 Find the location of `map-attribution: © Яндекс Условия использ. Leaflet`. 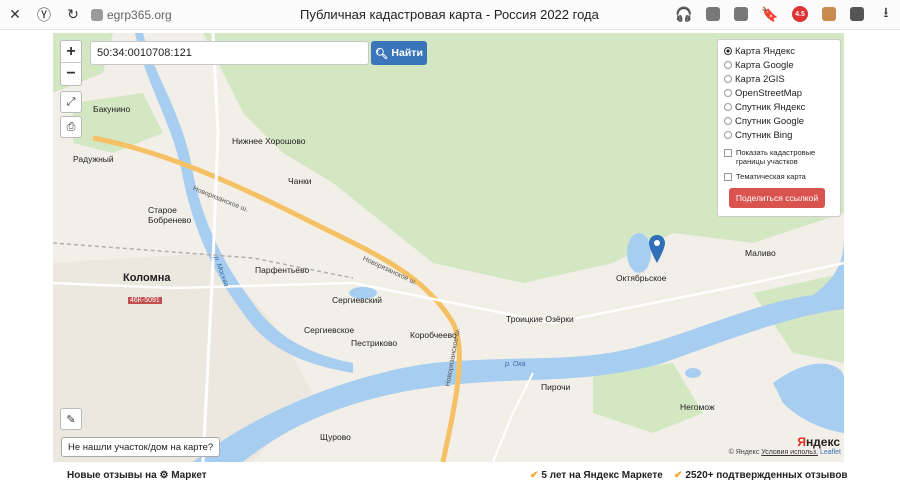

map-attribution: © Яндекс Условия использ. Leaflet is located at coordinates (784, 452).